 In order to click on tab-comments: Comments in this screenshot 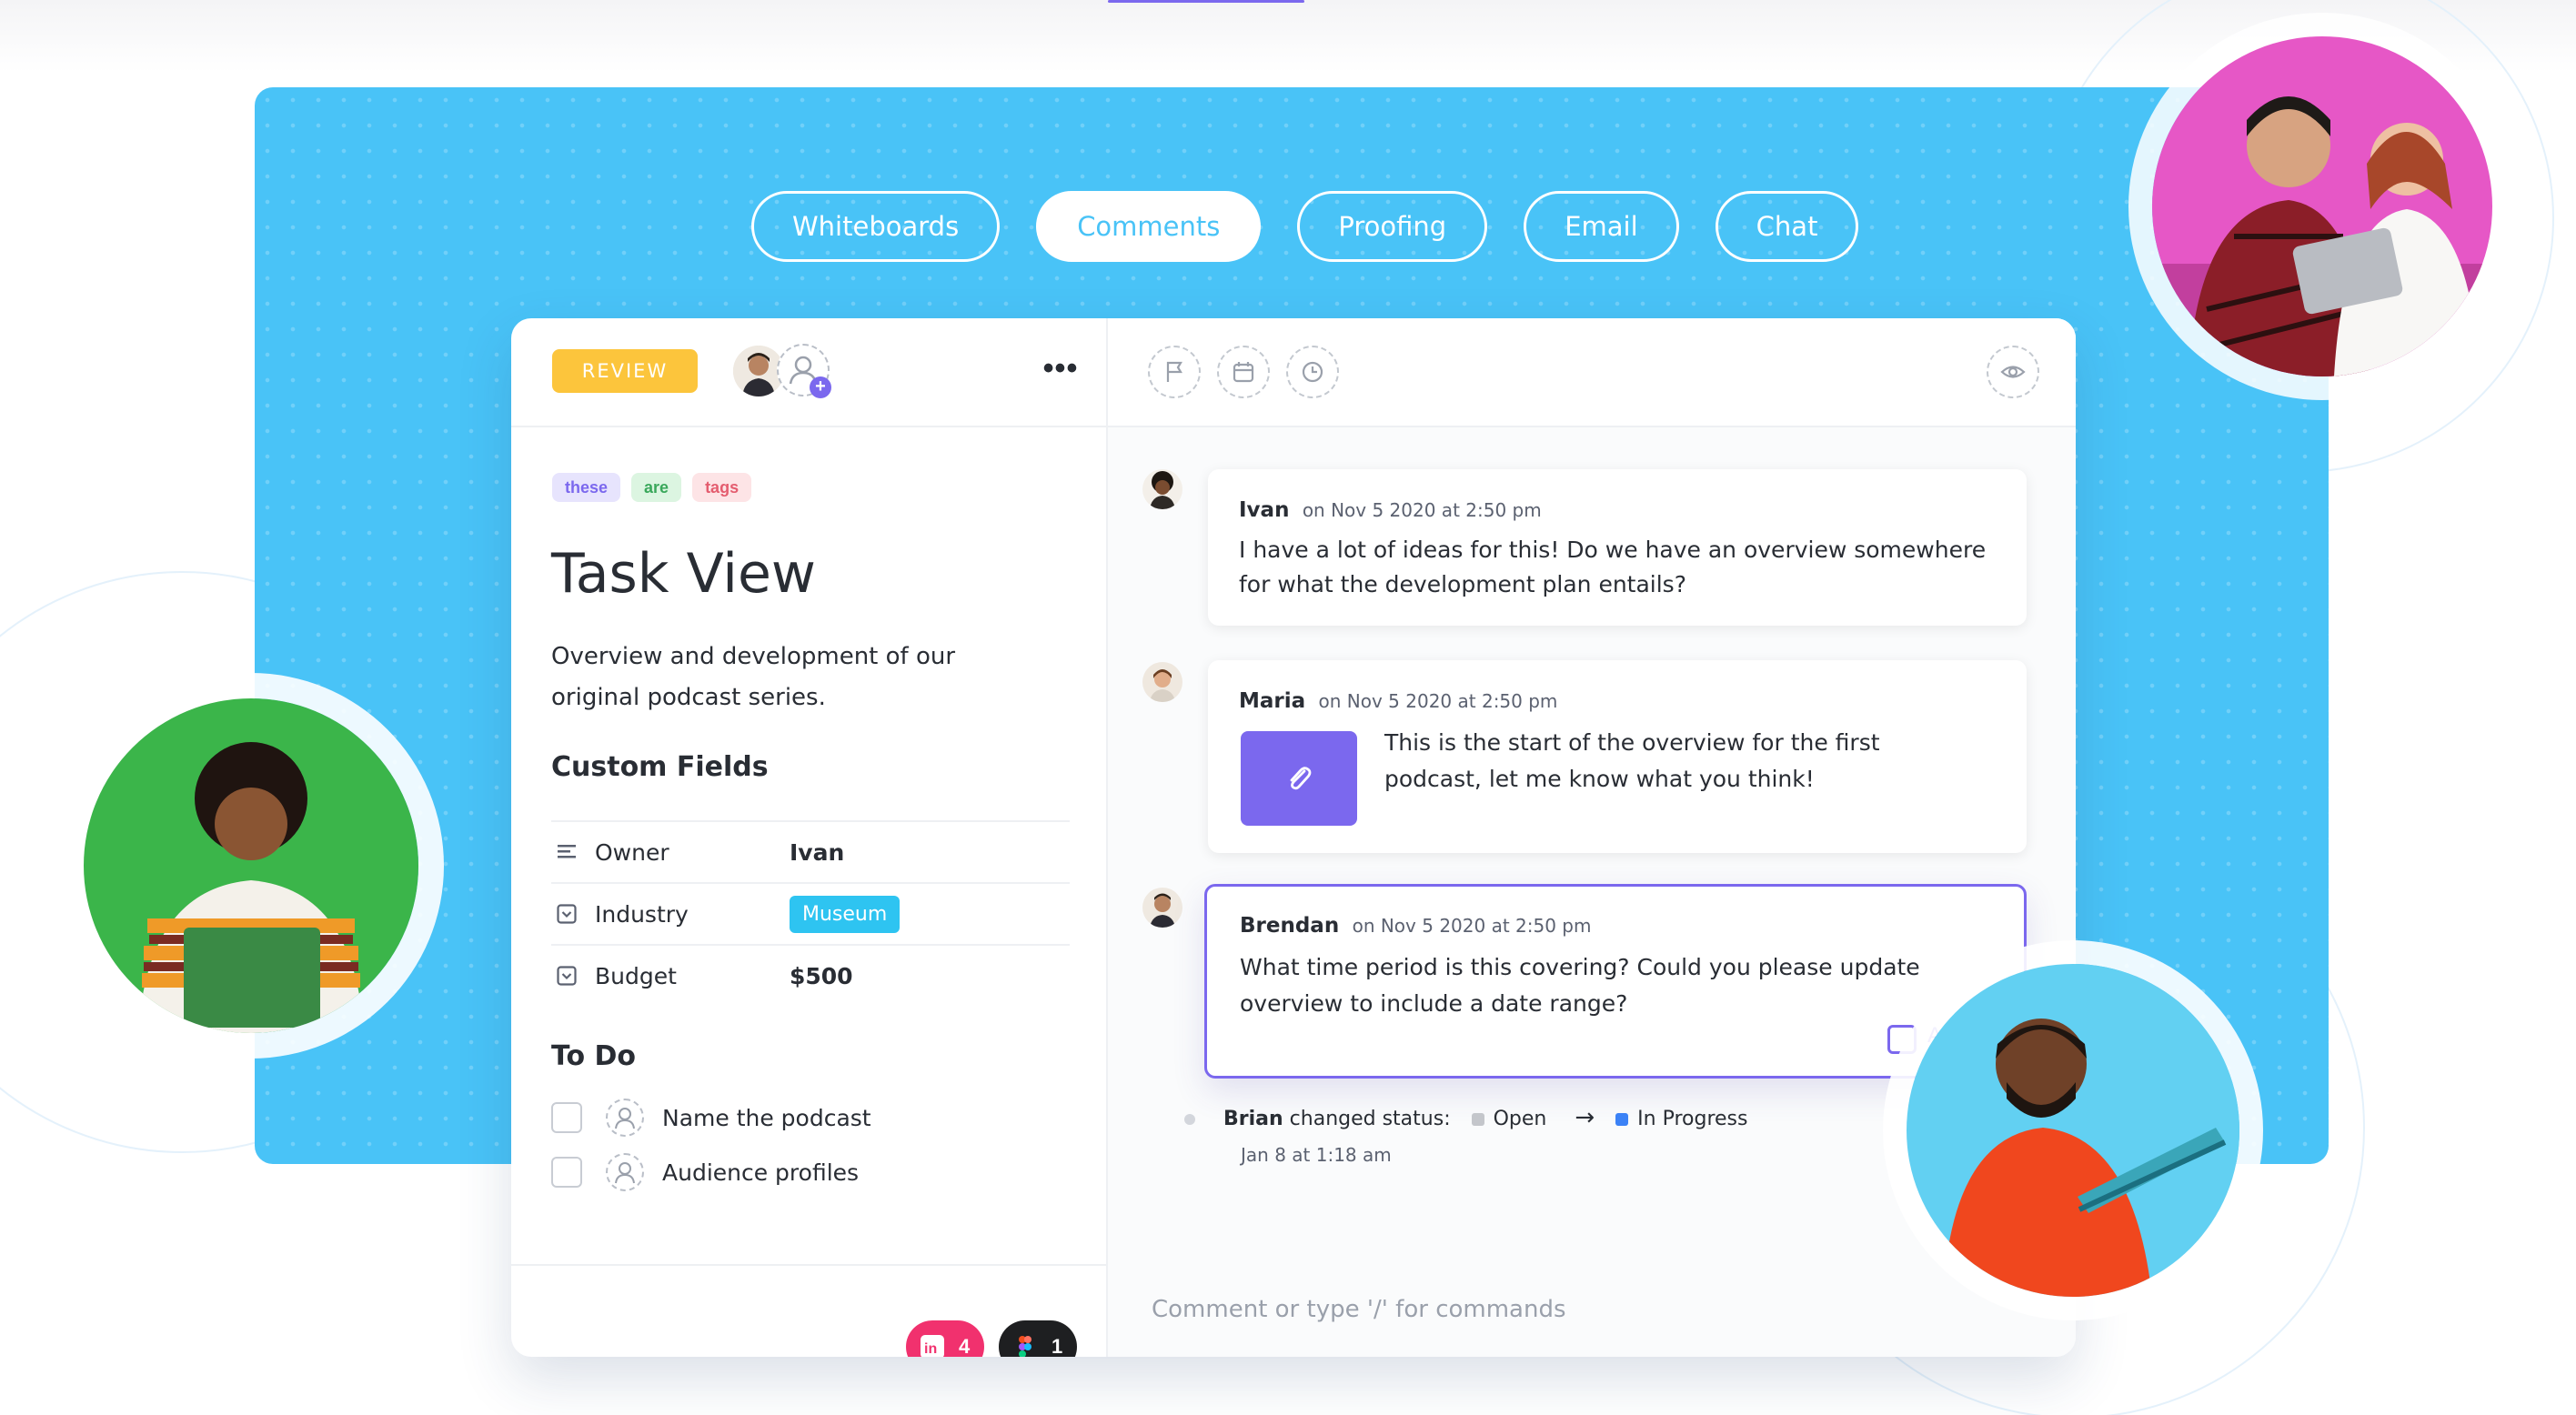, I will do `click(1149, 226)`.